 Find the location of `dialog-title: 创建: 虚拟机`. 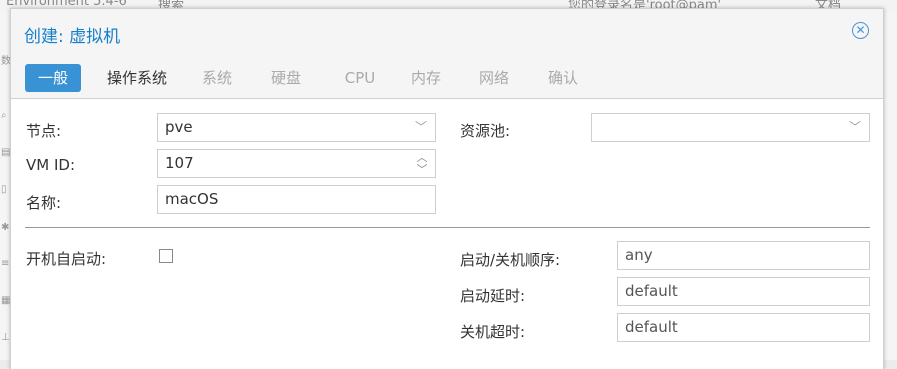

dialog-title: 创建: 虚拟机 is located at coordinates (72, 37).